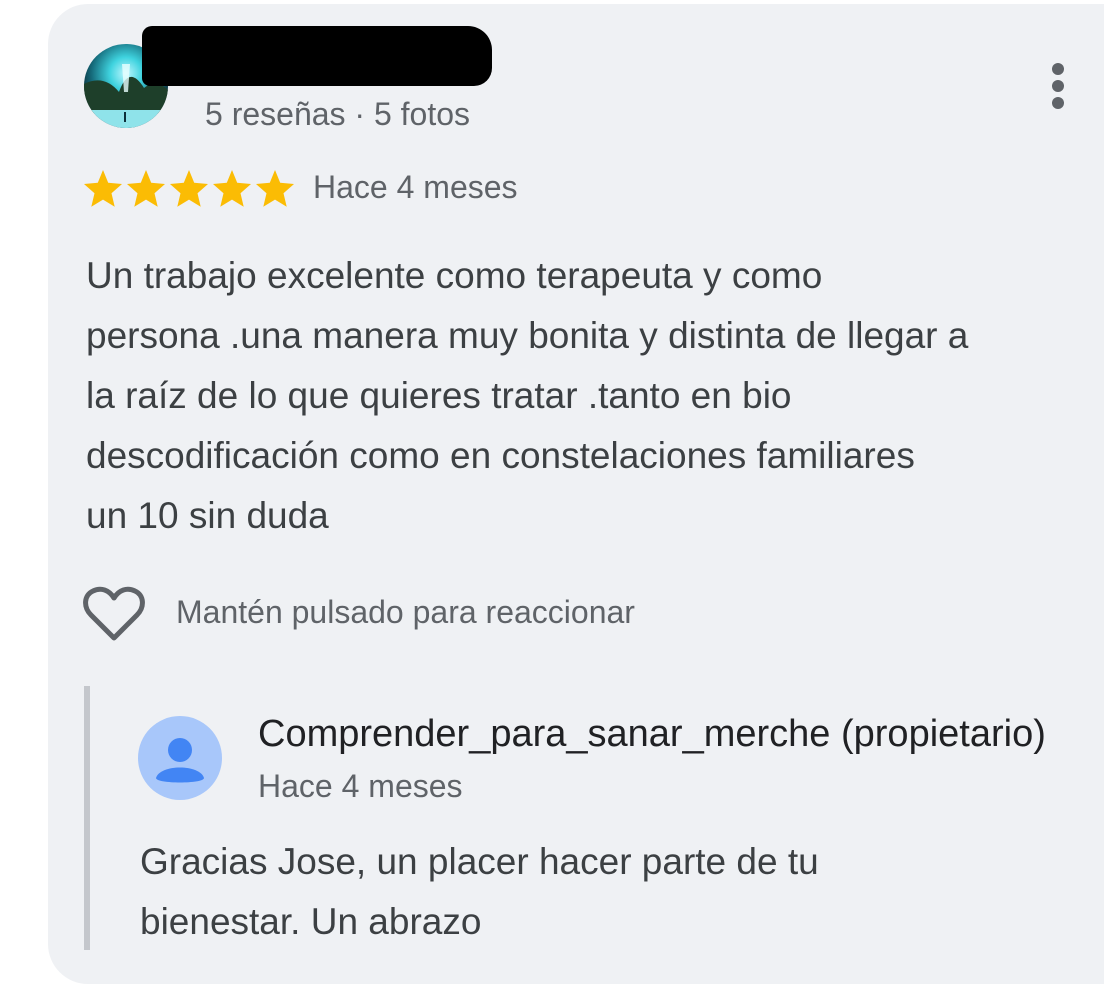 The width and height of the screenshot is (1104, 990). Describe the element at coordinates (207, 515) in the screenshot. I see `review-text-line: un 10 sin duda` at that location.